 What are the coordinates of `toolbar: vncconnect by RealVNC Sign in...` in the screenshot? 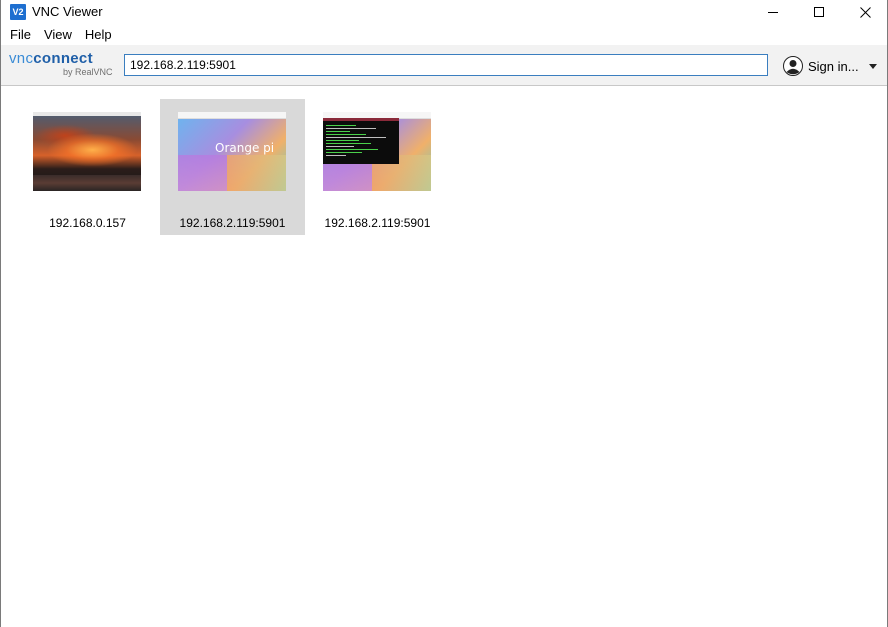 It's located at (444, 65).